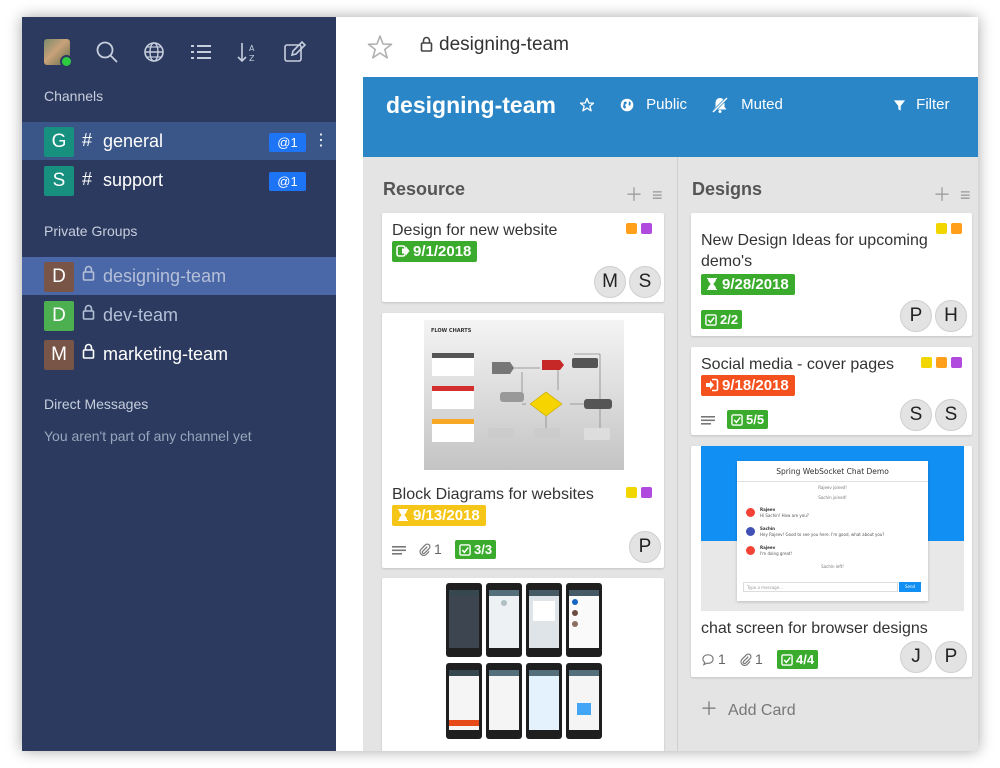 The width and height of the screenshot is (1000, 768). What do you see at coordinates (252, 58) in the screenshot?
I see `svg-text: Z` at bounding box center [252, 58].